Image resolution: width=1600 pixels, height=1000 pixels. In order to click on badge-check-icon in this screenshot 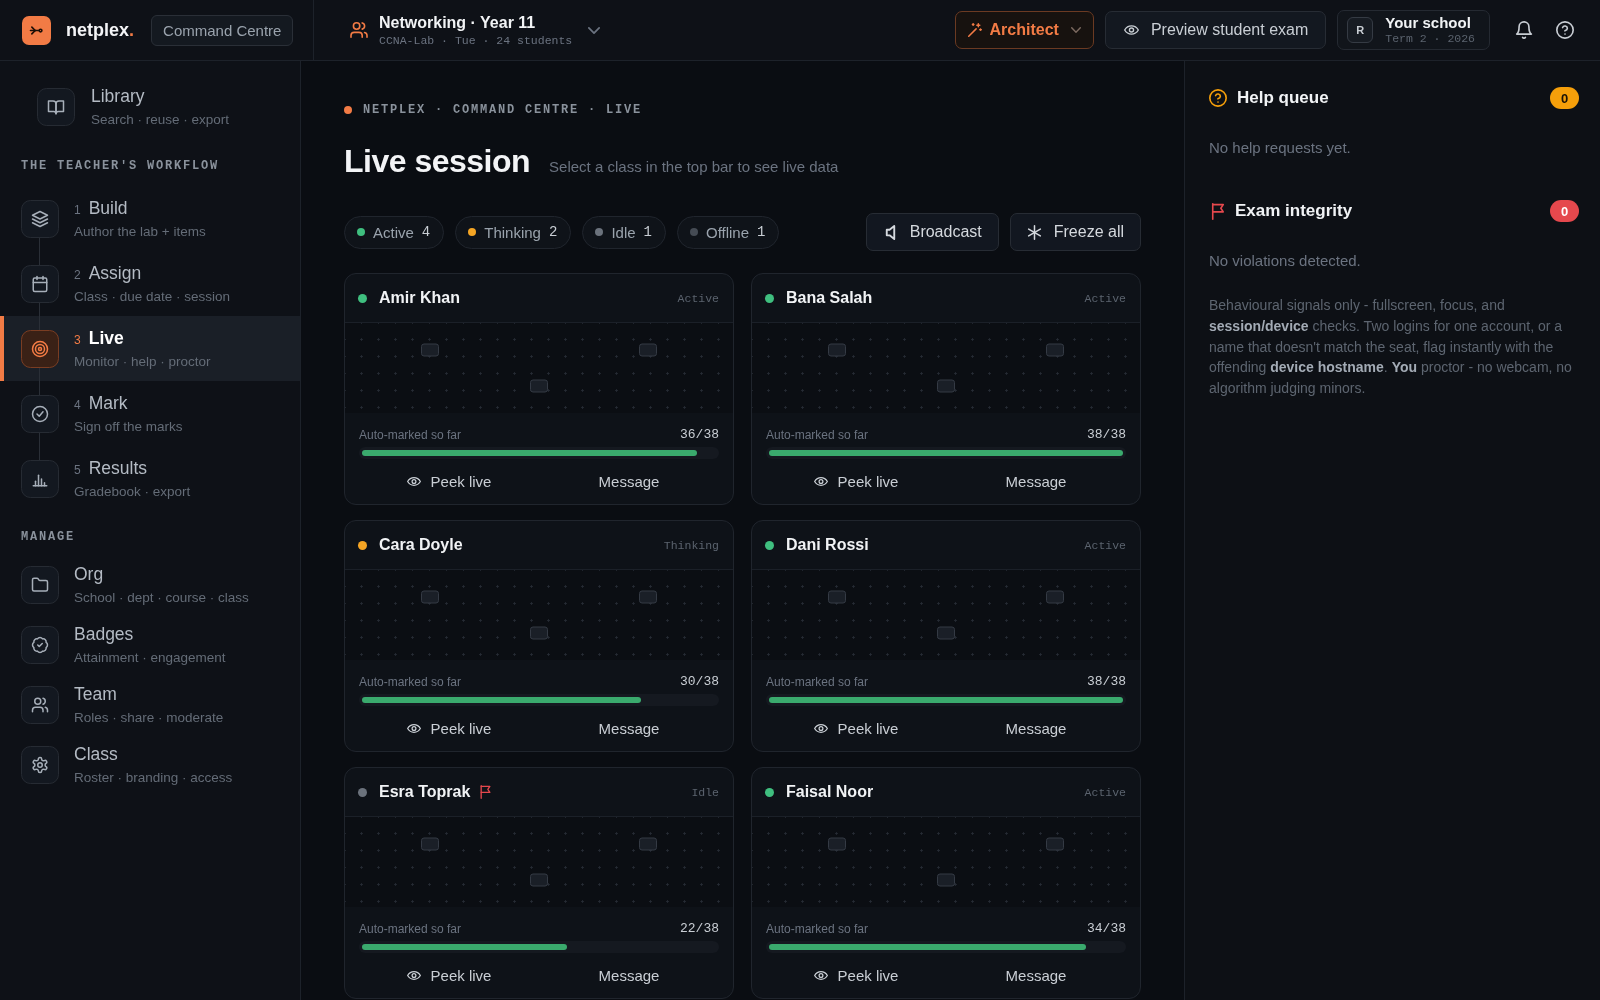, I will do `click(40, 645)`.